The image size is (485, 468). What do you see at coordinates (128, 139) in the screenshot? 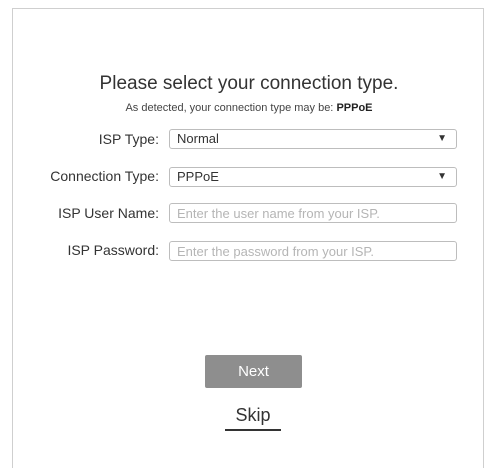
I see `isp-type-label: ISP Type:` at bounding box center [128, 139].